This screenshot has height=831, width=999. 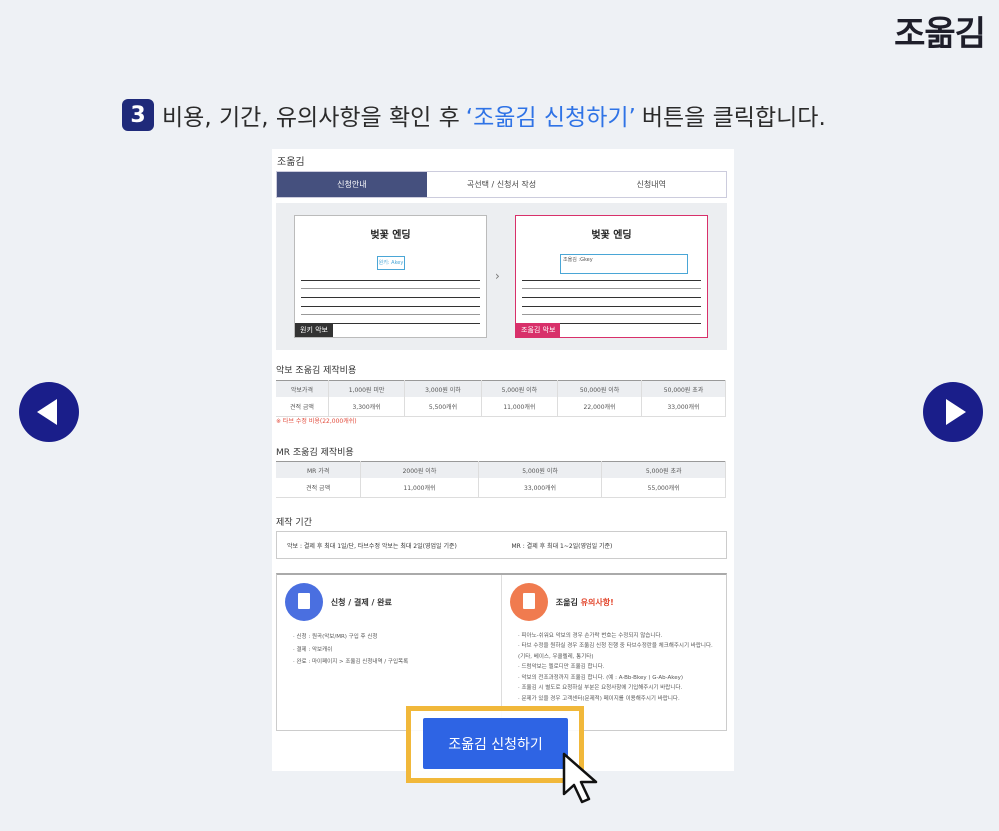 I want to click on original-sheet: 벚꽃 엔딩 원키: Akey 원키 악보, so click(x=390, y=276).